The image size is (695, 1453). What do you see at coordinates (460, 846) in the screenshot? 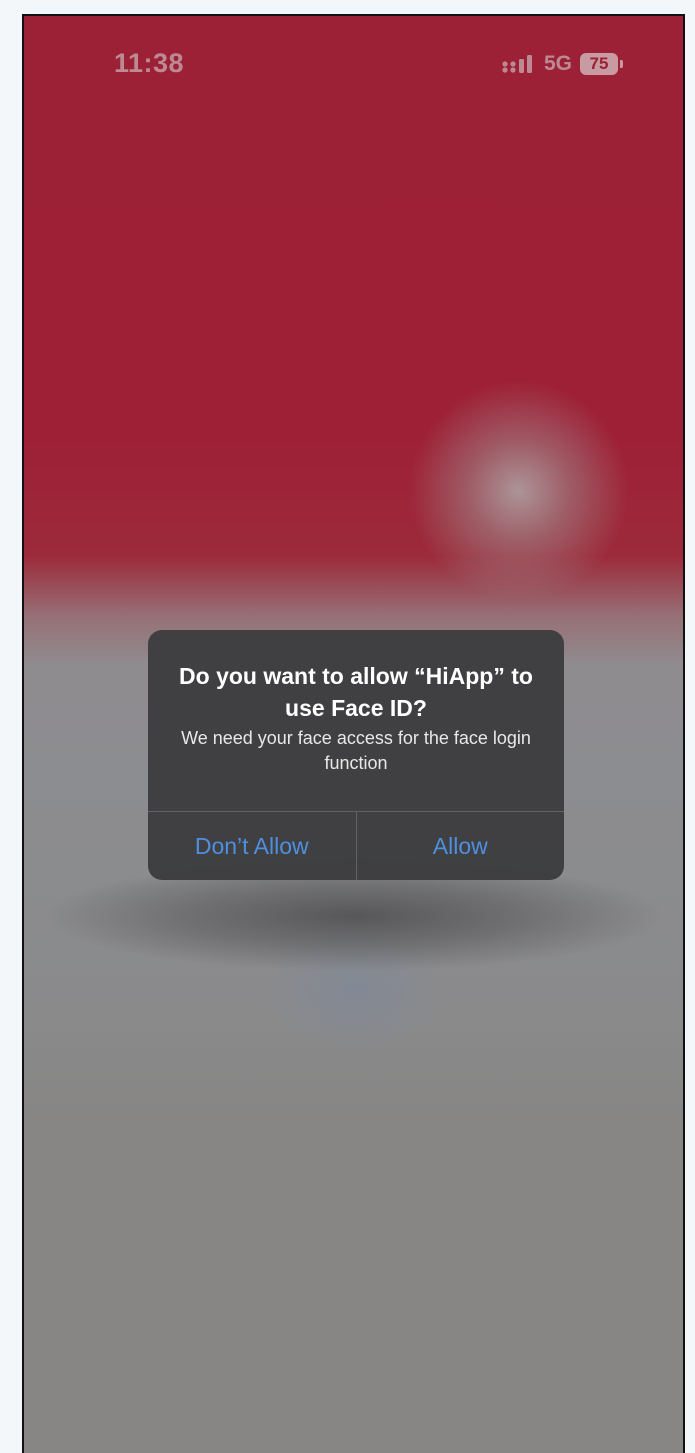
I see `allow-button: Allow` at bounding box center [460, 846].